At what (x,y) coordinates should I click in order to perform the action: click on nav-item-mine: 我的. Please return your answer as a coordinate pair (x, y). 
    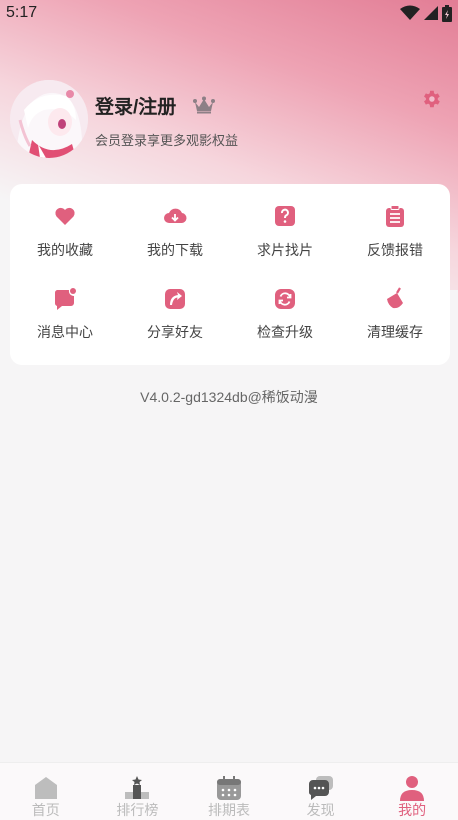
    Looking at the image, I should click on (412, 791).